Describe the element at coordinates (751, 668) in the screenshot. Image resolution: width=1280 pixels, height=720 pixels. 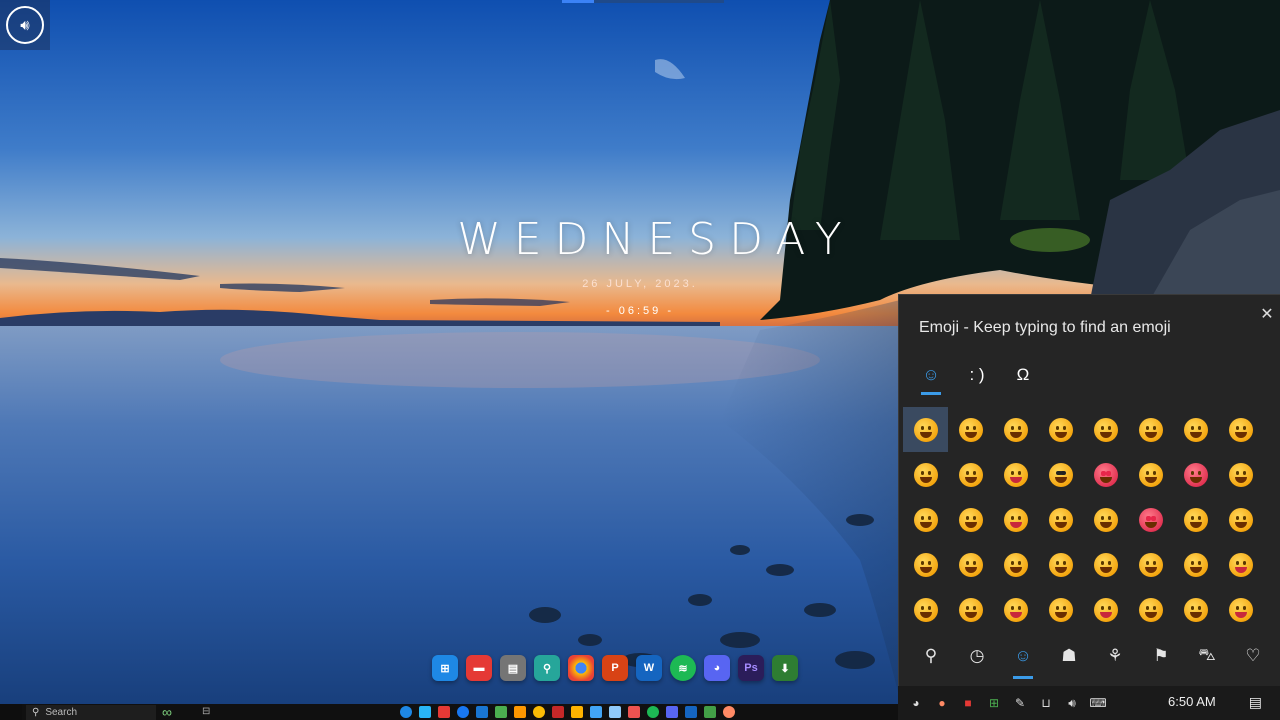
I see `photoshop-icon: Ps` at that location.